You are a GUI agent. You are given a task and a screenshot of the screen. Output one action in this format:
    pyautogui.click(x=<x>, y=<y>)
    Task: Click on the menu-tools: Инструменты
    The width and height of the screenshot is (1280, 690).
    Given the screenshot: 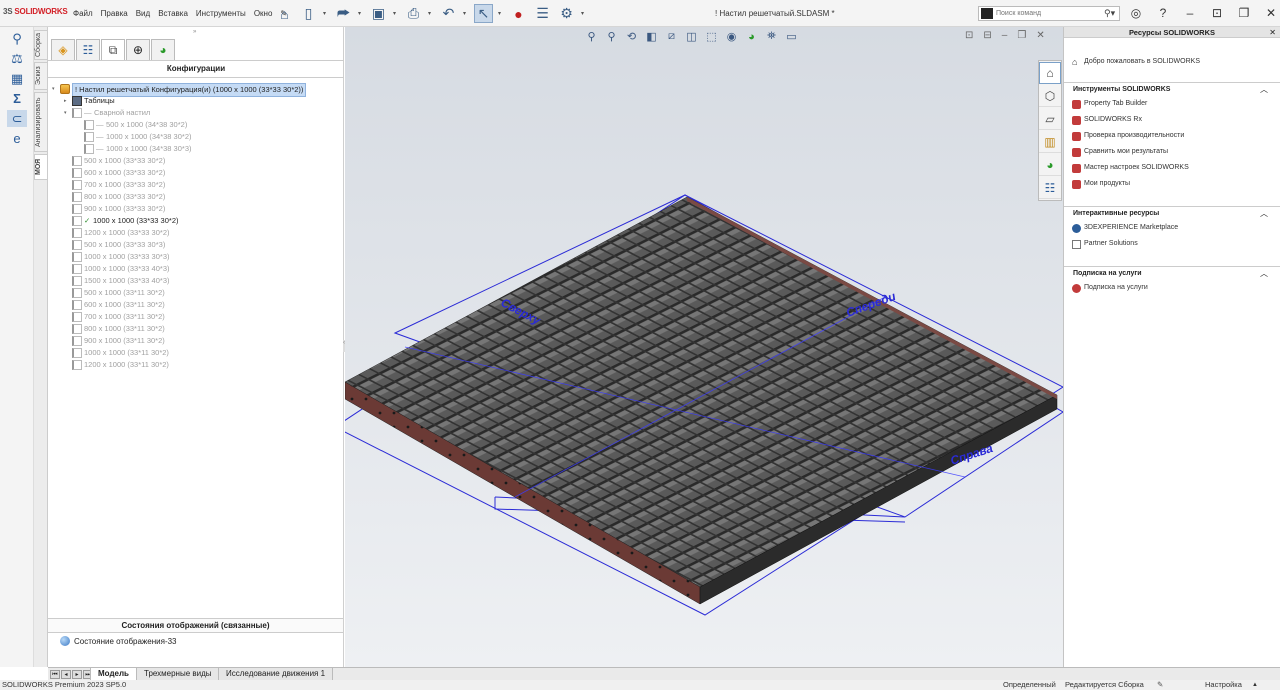 What is the action you would take?
    pyautogui.click(x=221, y=13)
    